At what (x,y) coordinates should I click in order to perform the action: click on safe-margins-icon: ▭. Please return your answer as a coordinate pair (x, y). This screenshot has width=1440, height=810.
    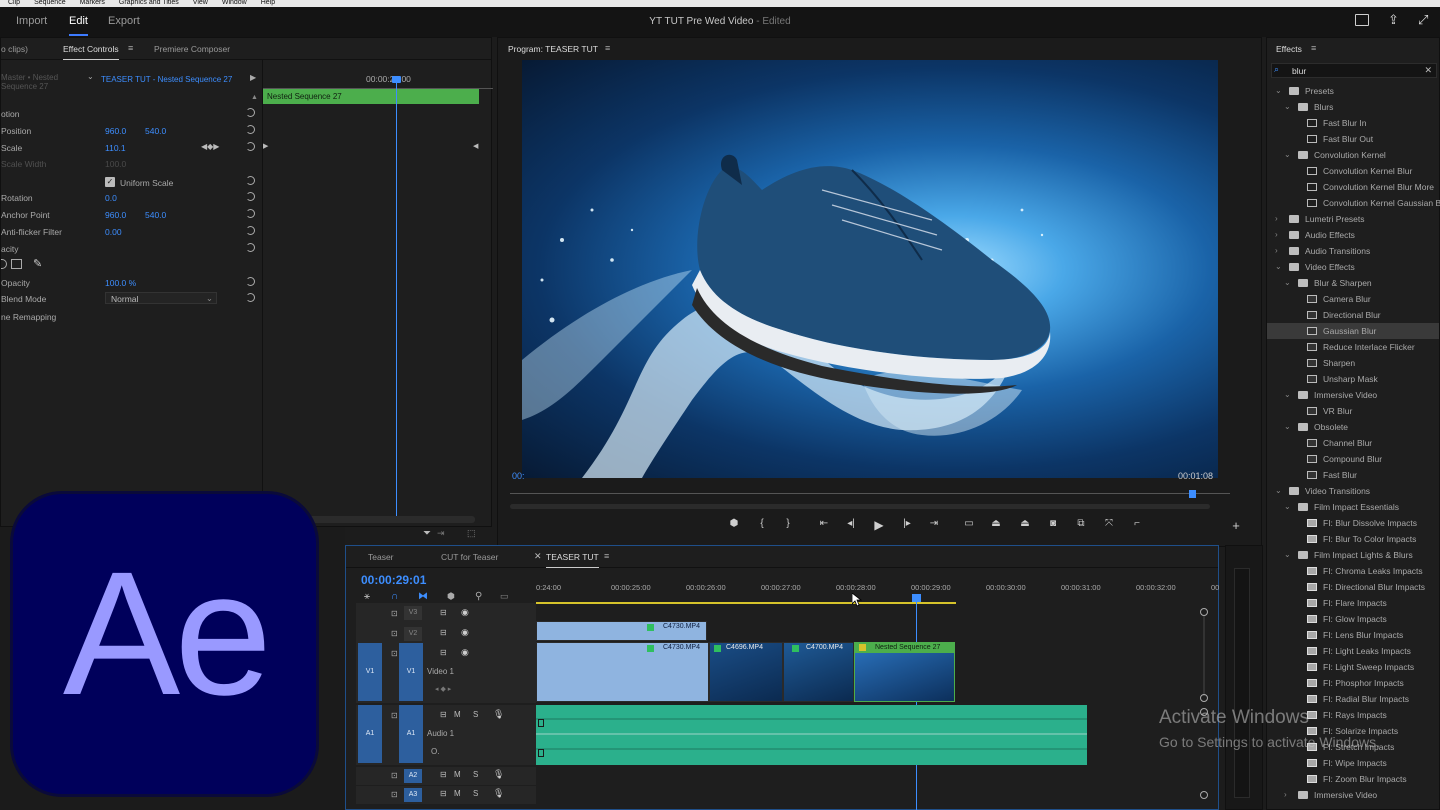
    Looking at the image, I should click on (969, 526).